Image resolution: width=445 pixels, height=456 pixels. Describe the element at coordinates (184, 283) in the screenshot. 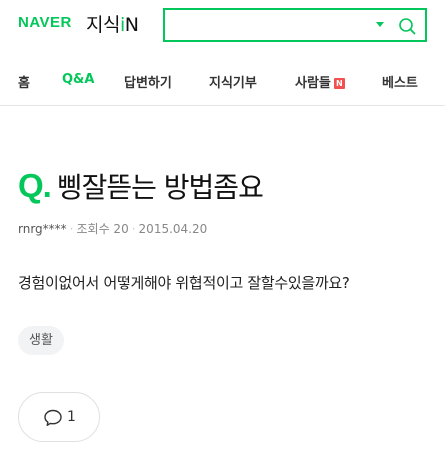

I see `question-body: 경험이없어서 어떻게해야 위협적이고 잘할수있을까요?` at that location.